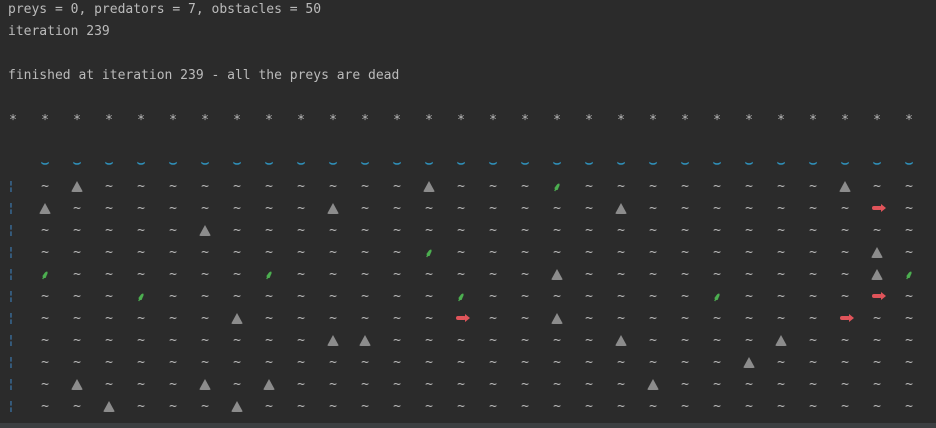  What do you see at coordinates (909, 274) in the screenshot?
I see `seaweed-icon: ⸙` at bounding box center [909, 274].